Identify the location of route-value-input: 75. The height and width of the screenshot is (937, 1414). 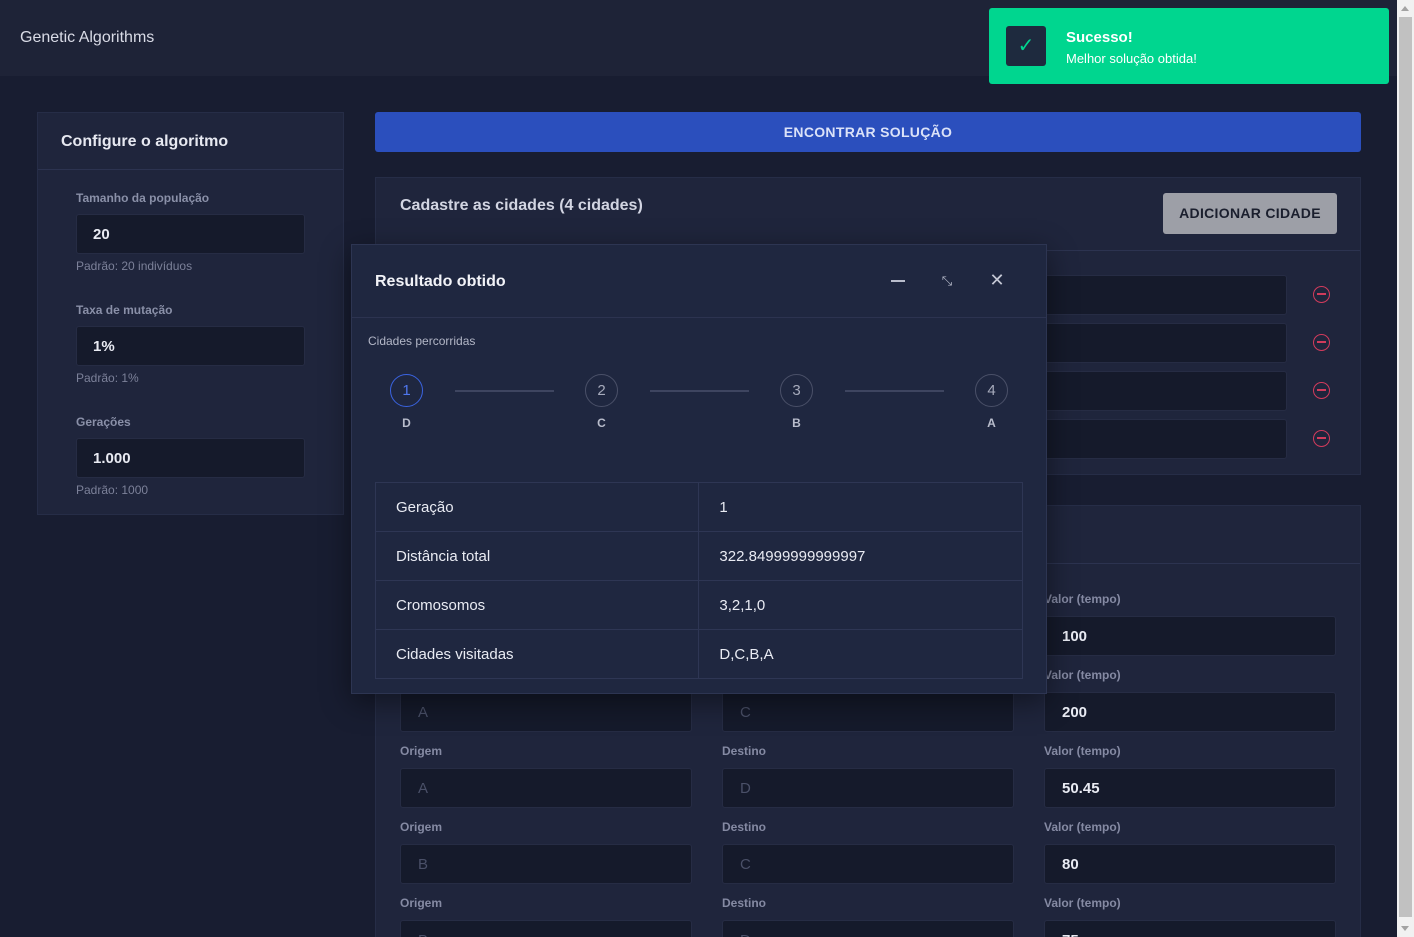
(1190, 928).